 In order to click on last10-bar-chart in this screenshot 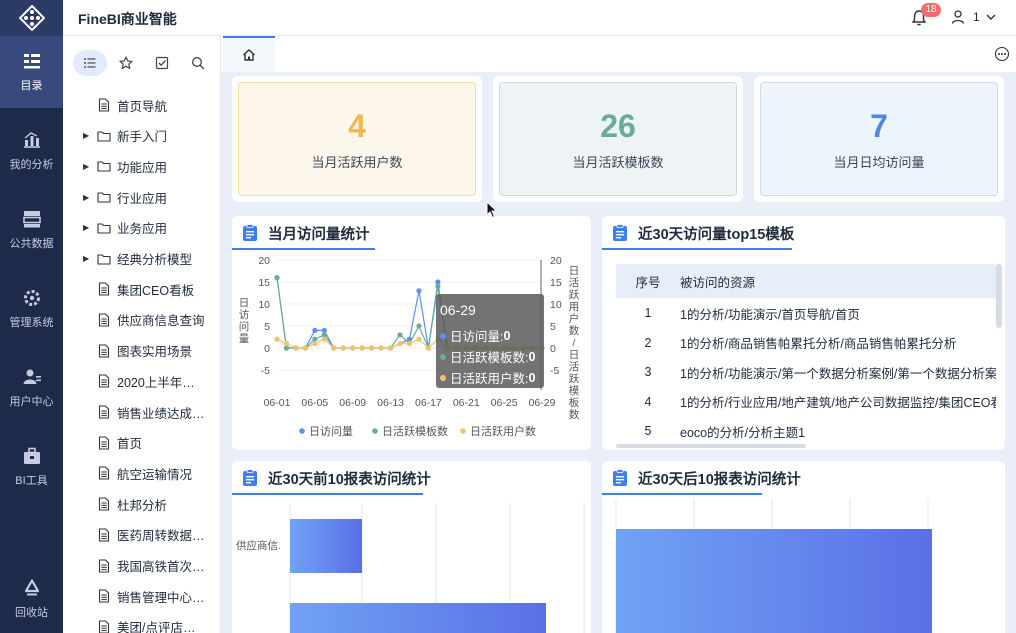, I will do `click(803, 564)`.